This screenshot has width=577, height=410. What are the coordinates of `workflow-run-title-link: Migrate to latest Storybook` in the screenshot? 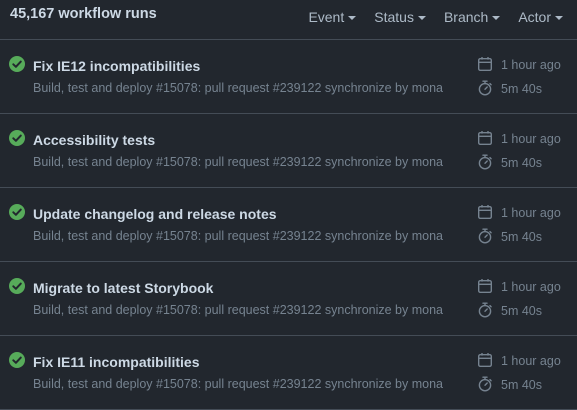 It's located at (123, 288).